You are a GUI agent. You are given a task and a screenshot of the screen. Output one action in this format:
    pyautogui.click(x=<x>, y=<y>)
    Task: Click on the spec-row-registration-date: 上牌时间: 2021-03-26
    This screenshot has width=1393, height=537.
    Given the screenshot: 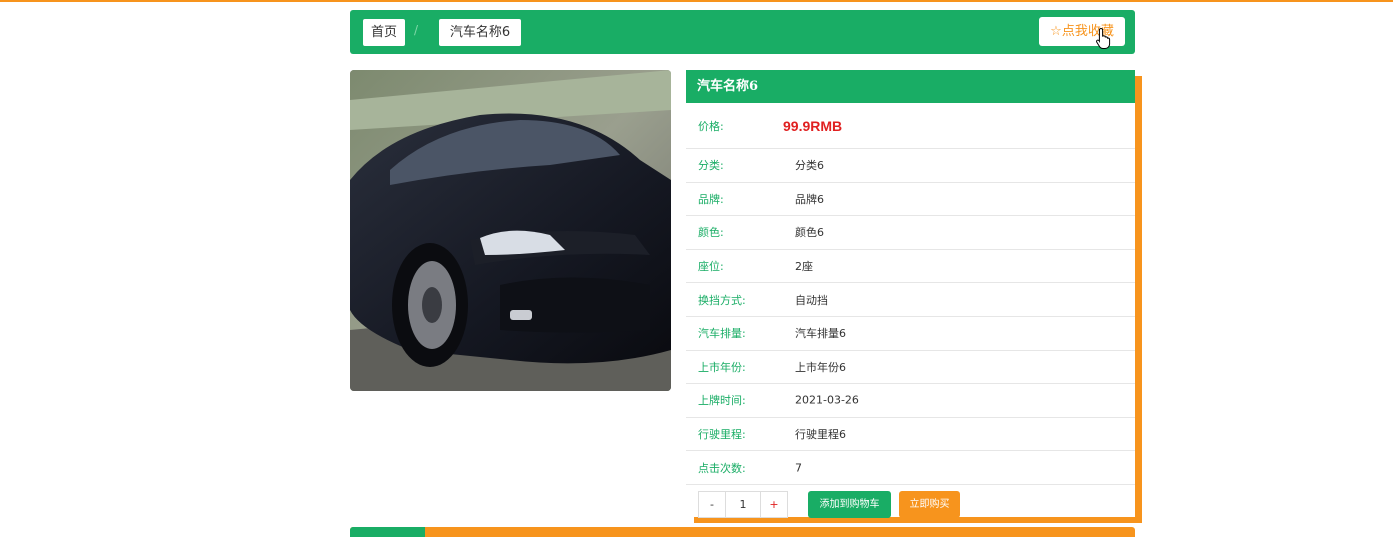 What is the action you would take?
    pyautogui.click(x=910, y=401)
    